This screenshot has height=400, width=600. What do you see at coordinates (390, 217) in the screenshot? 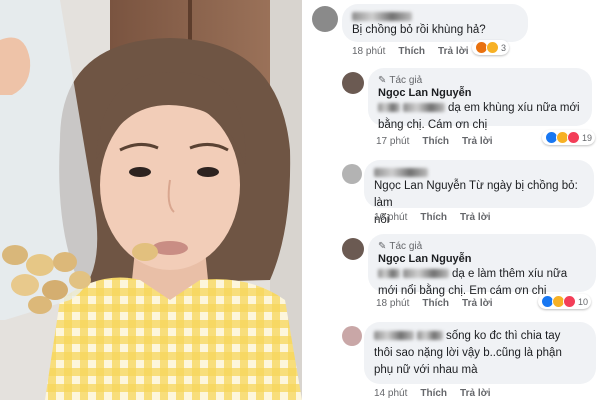
I see `comment-time: 16 phút` at bounding box center [390, 217].